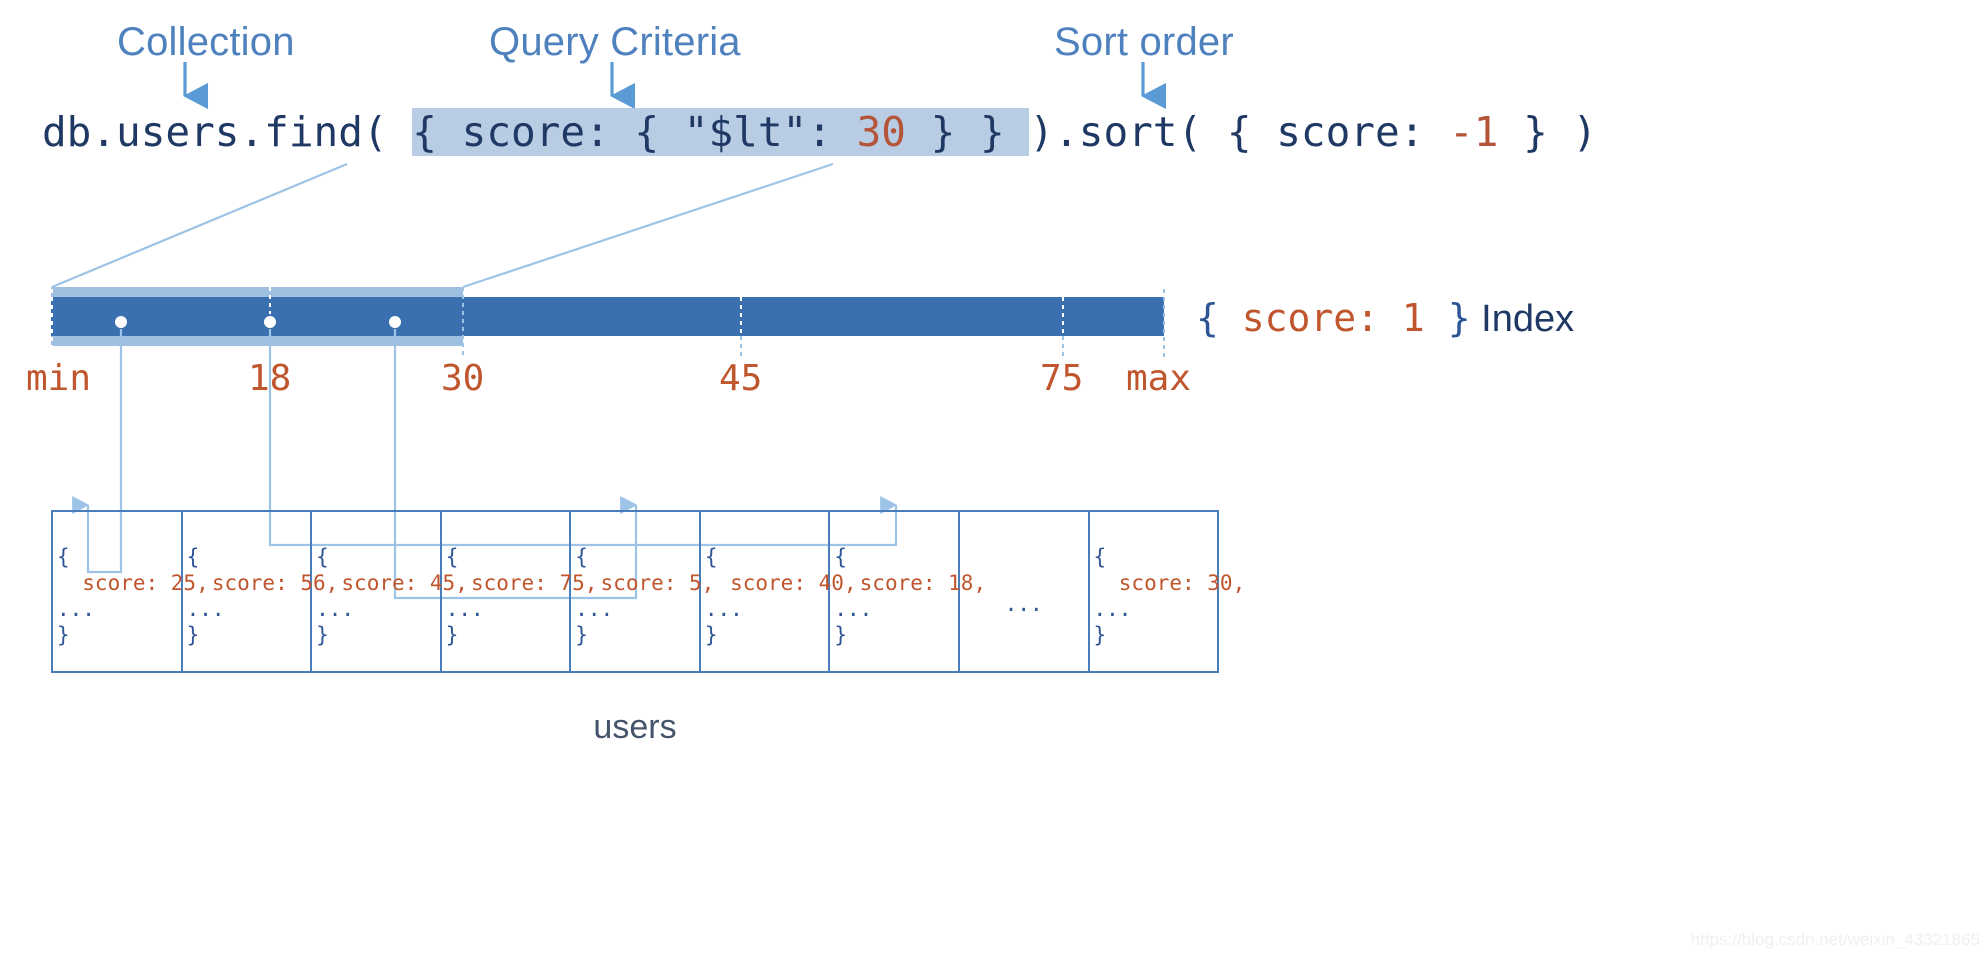  What do you see at coordinates (908, 591) in the screenshot?
I see `document-cell: { score: 18, ... }` at bounding box center [908, 591].